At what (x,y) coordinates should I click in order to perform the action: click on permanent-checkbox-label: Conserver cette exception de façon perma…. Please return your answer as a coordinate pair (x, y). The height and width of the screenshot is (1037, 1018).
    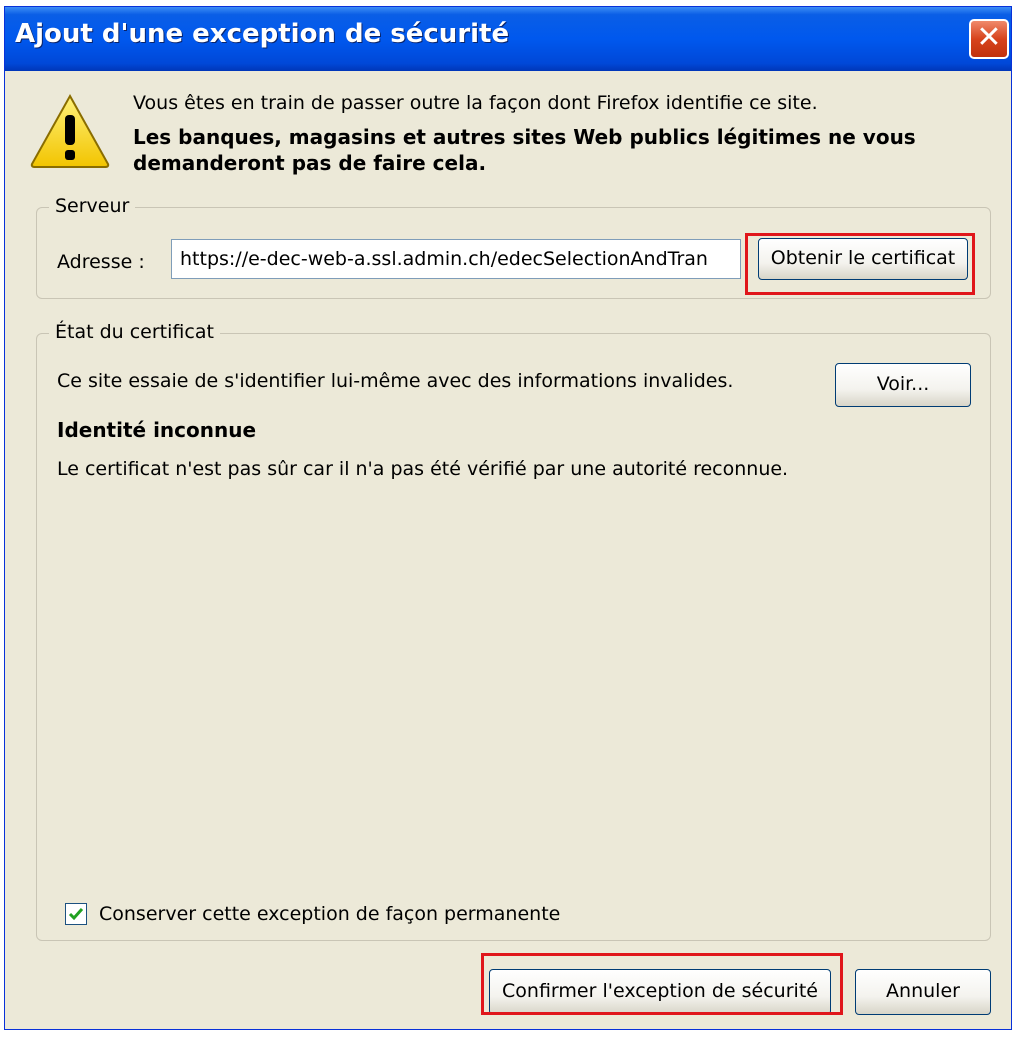
    Looking at the image, I should click on (329, 914).